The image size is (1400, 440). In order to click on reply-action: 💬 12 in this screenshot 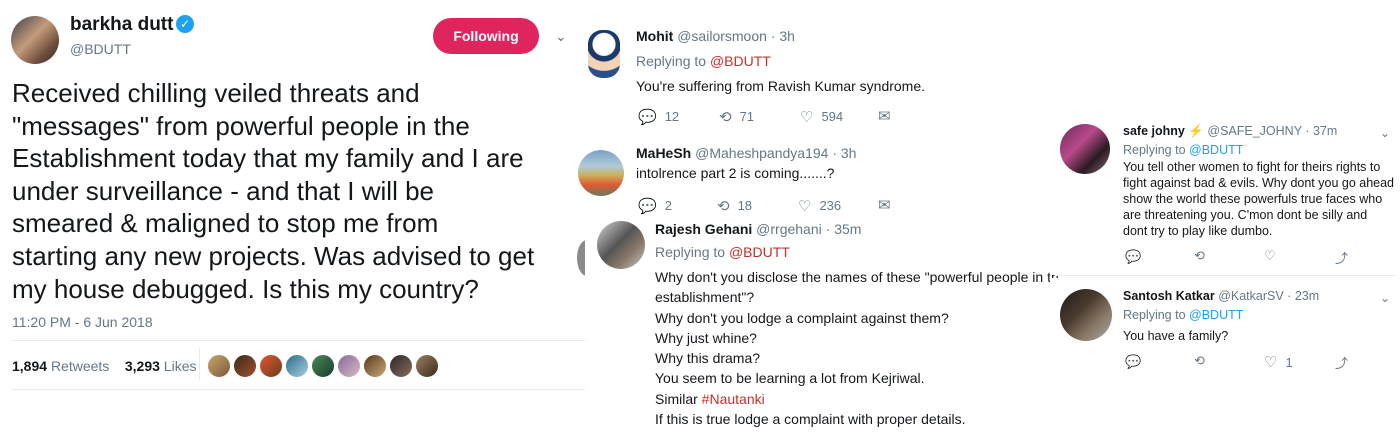, I will do `click(658, 116)`.